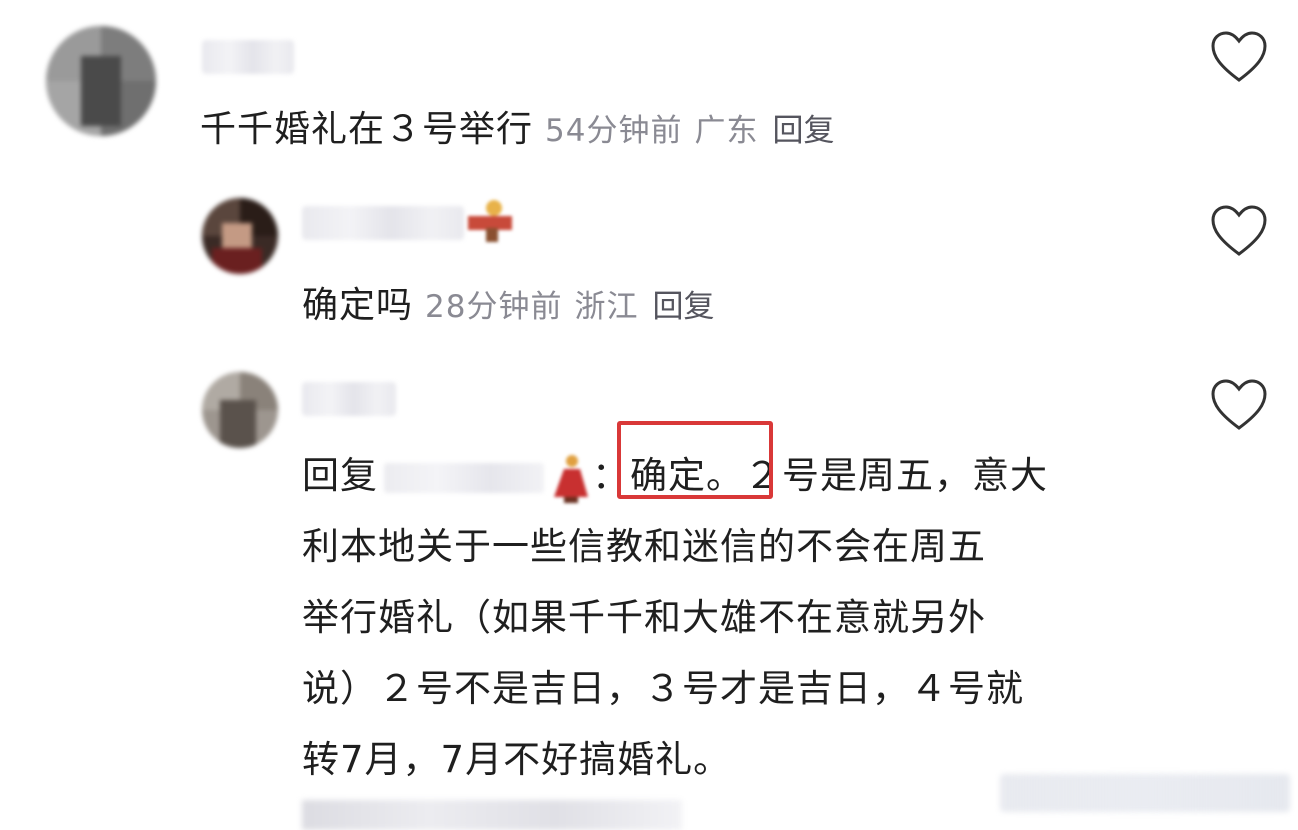  Describe the element at coordinates (726, 131) in the screenshot. I see `comment-location: 广东` at that location.